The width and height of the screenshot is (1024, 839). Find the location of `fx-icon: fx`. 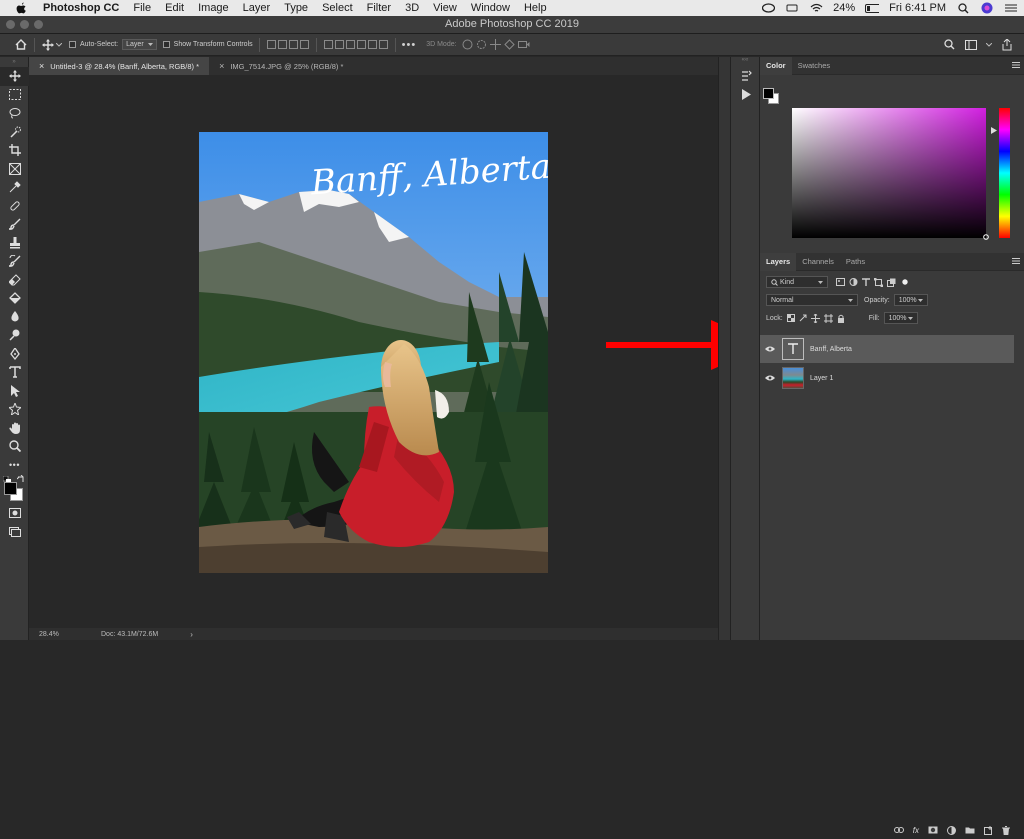

fx-icon: fx is located at coordinates (916, 830).